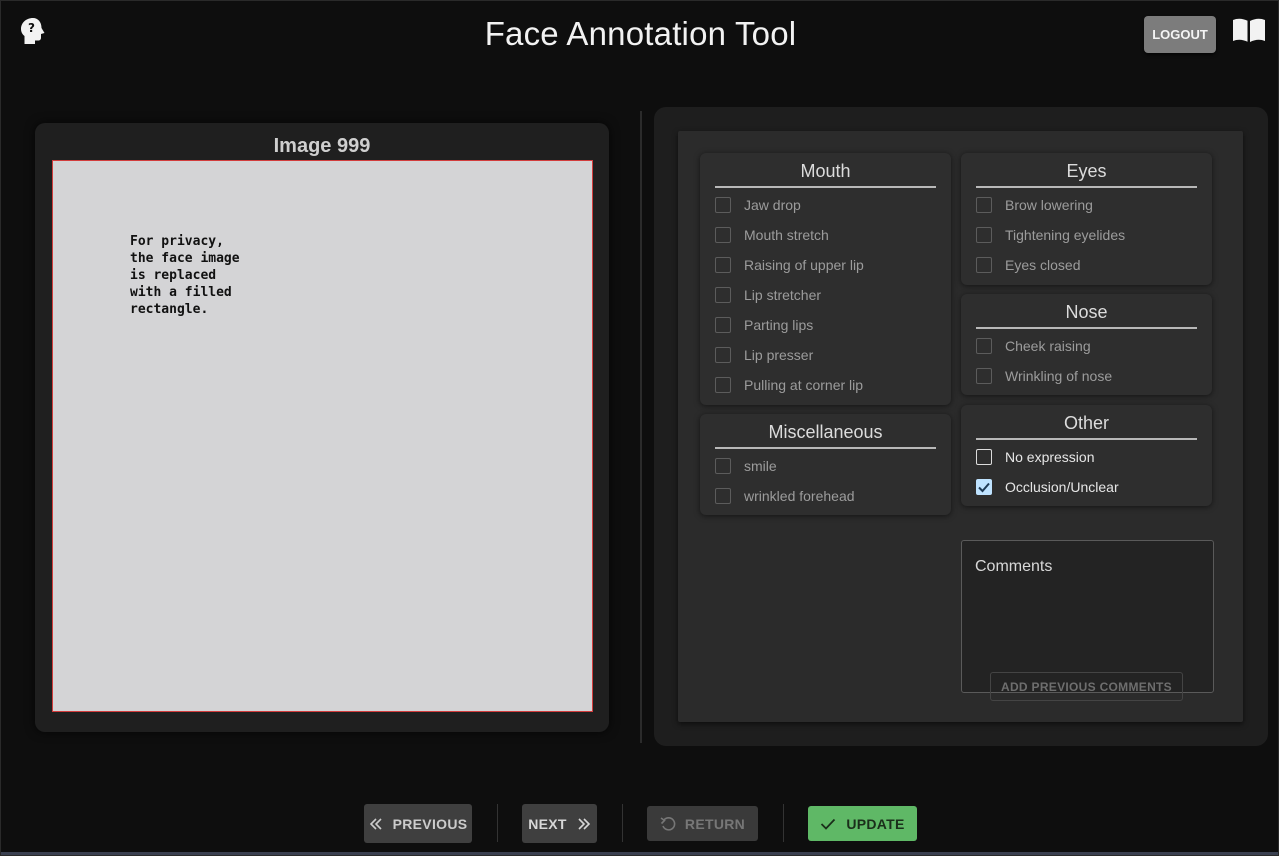 Image resolution: width=1279 pixels, height=856 pixels. Describe the element at coordinates (825, 464) in the screenshot. I see `group-miscellaneous: Miscellaneous smile wrinkled forehead` at that location.